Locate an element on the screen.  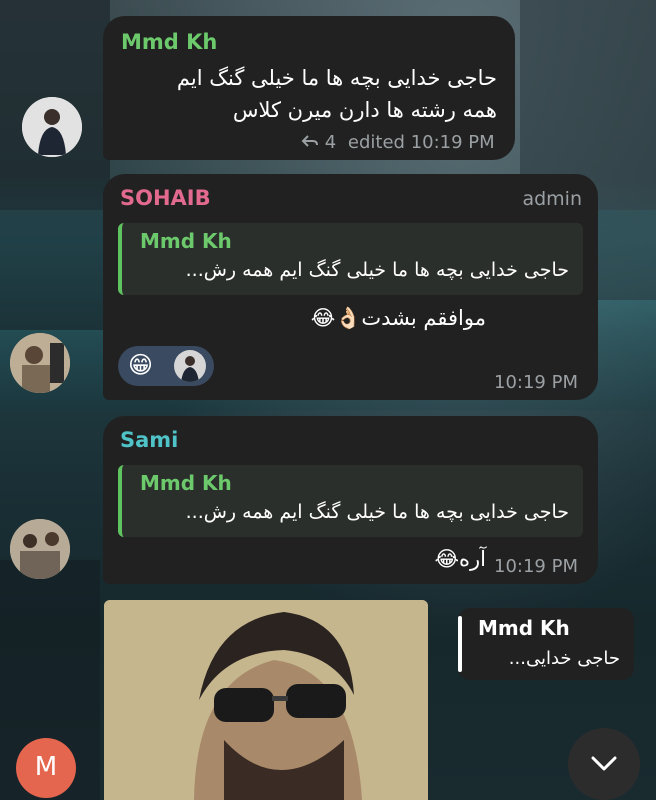
message-text: موافقم بشدت👌🏻😂 is located at coordinates (398, 318).